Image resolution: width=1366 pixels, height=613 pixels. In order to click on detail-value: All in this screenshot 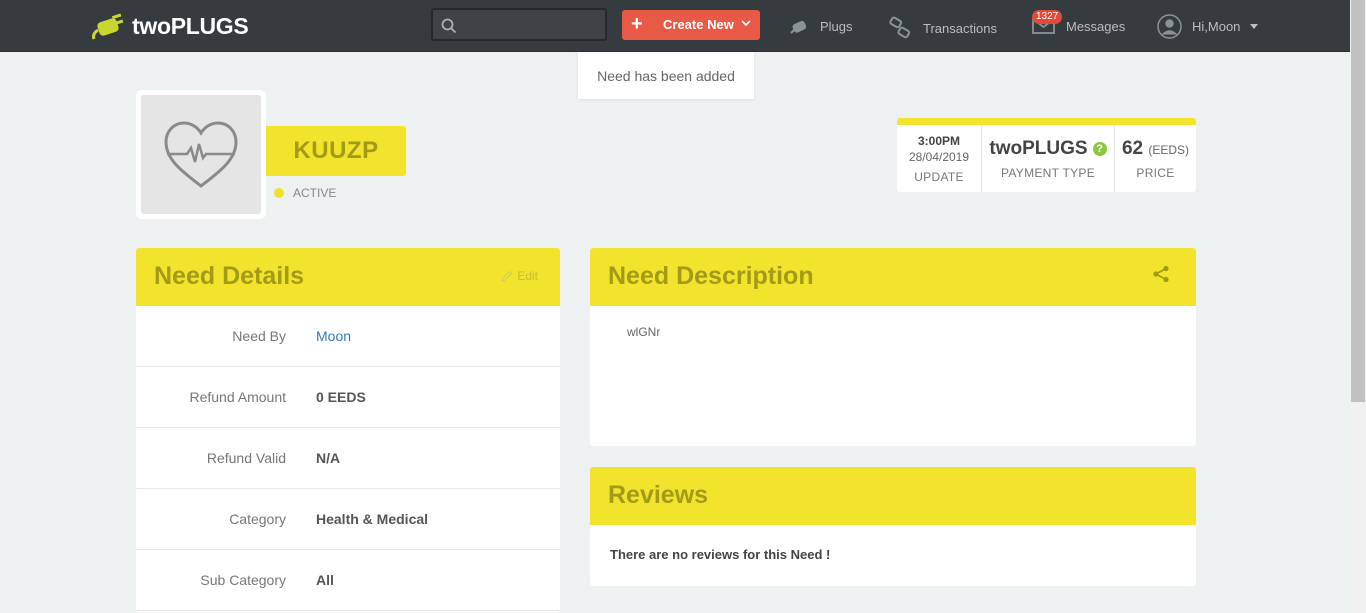, I will do `click(325, 580)`.